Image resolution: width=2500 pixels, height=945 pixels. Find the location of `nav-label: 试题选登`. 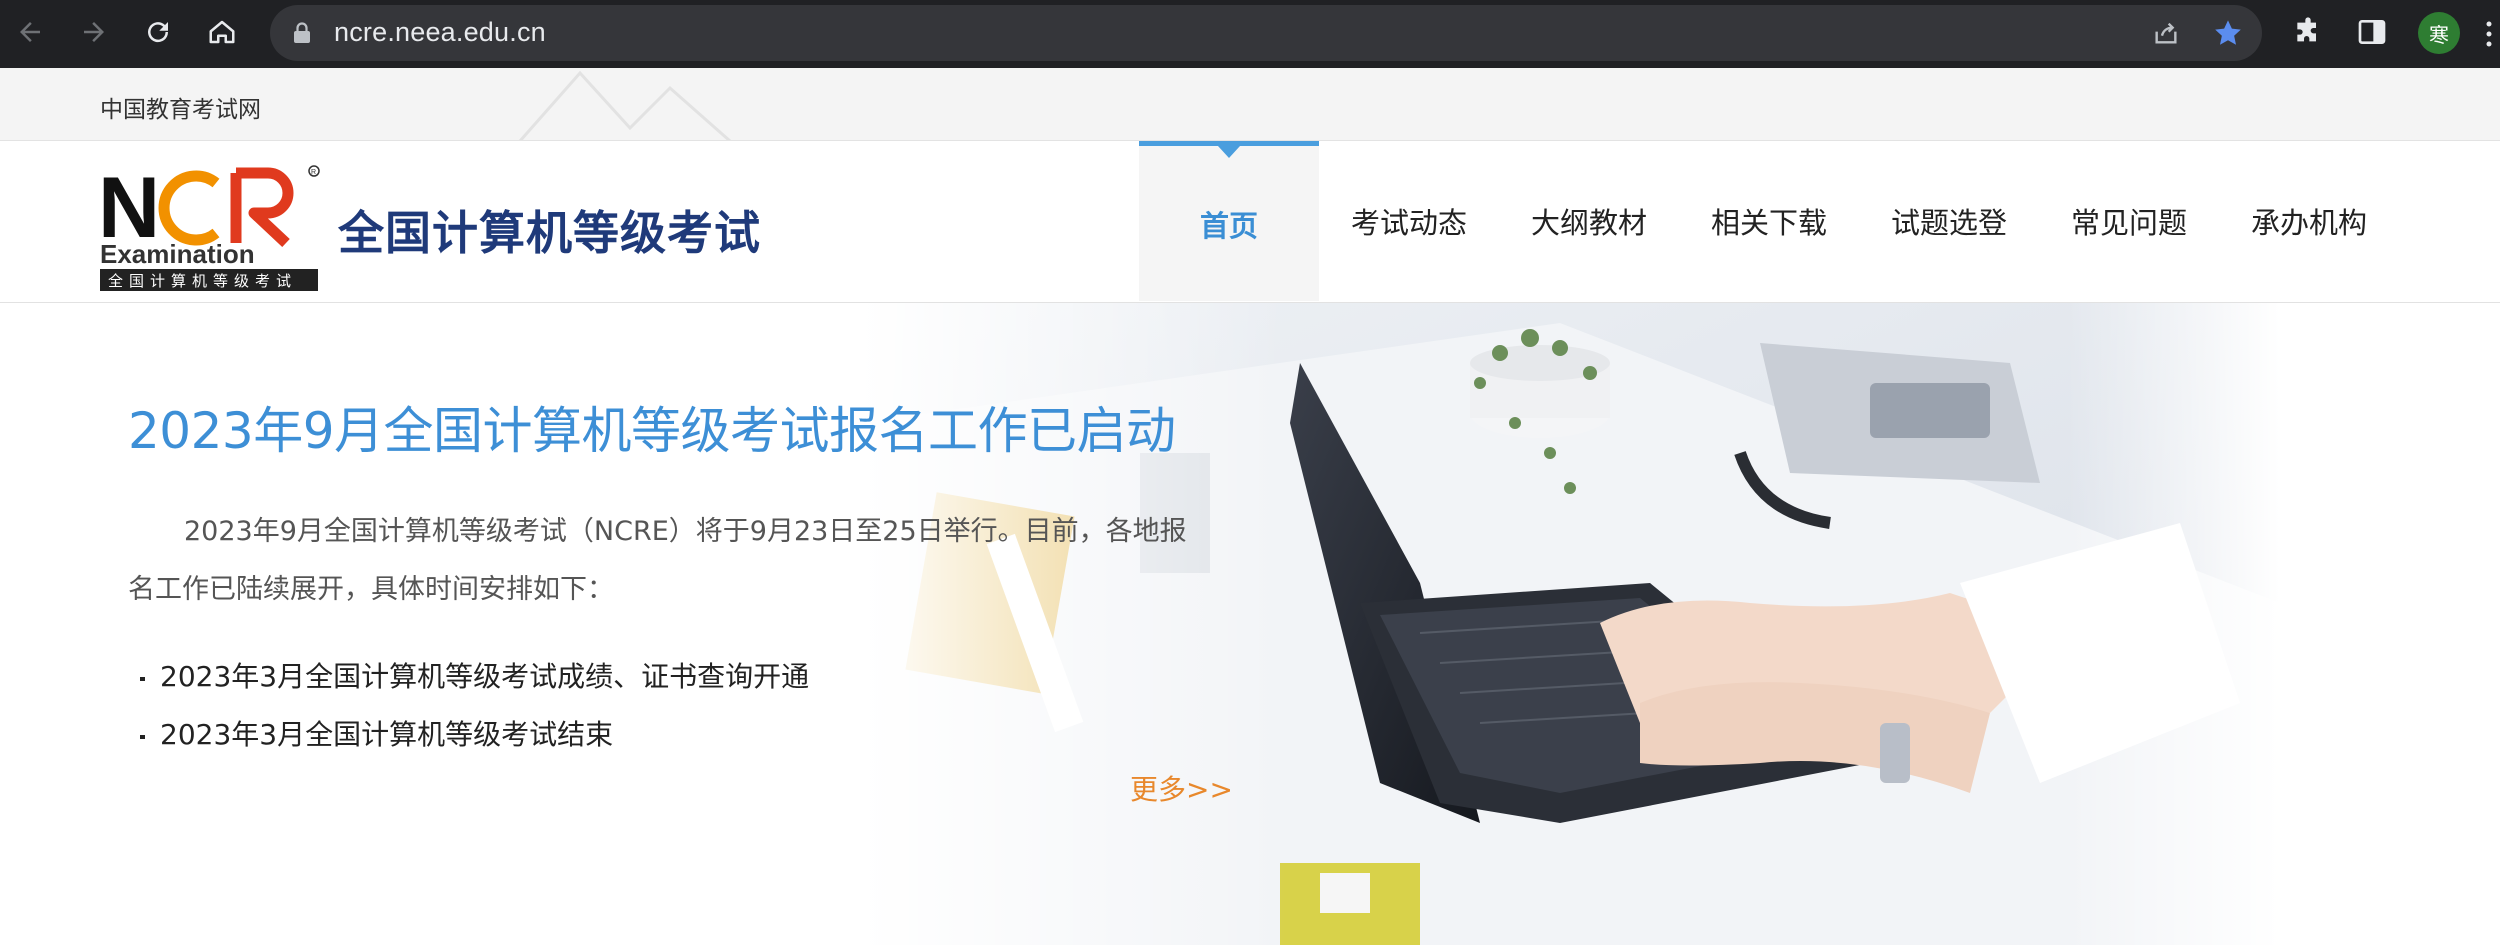

nav-label: 试题选登 is located at coordinates (1948, 223).